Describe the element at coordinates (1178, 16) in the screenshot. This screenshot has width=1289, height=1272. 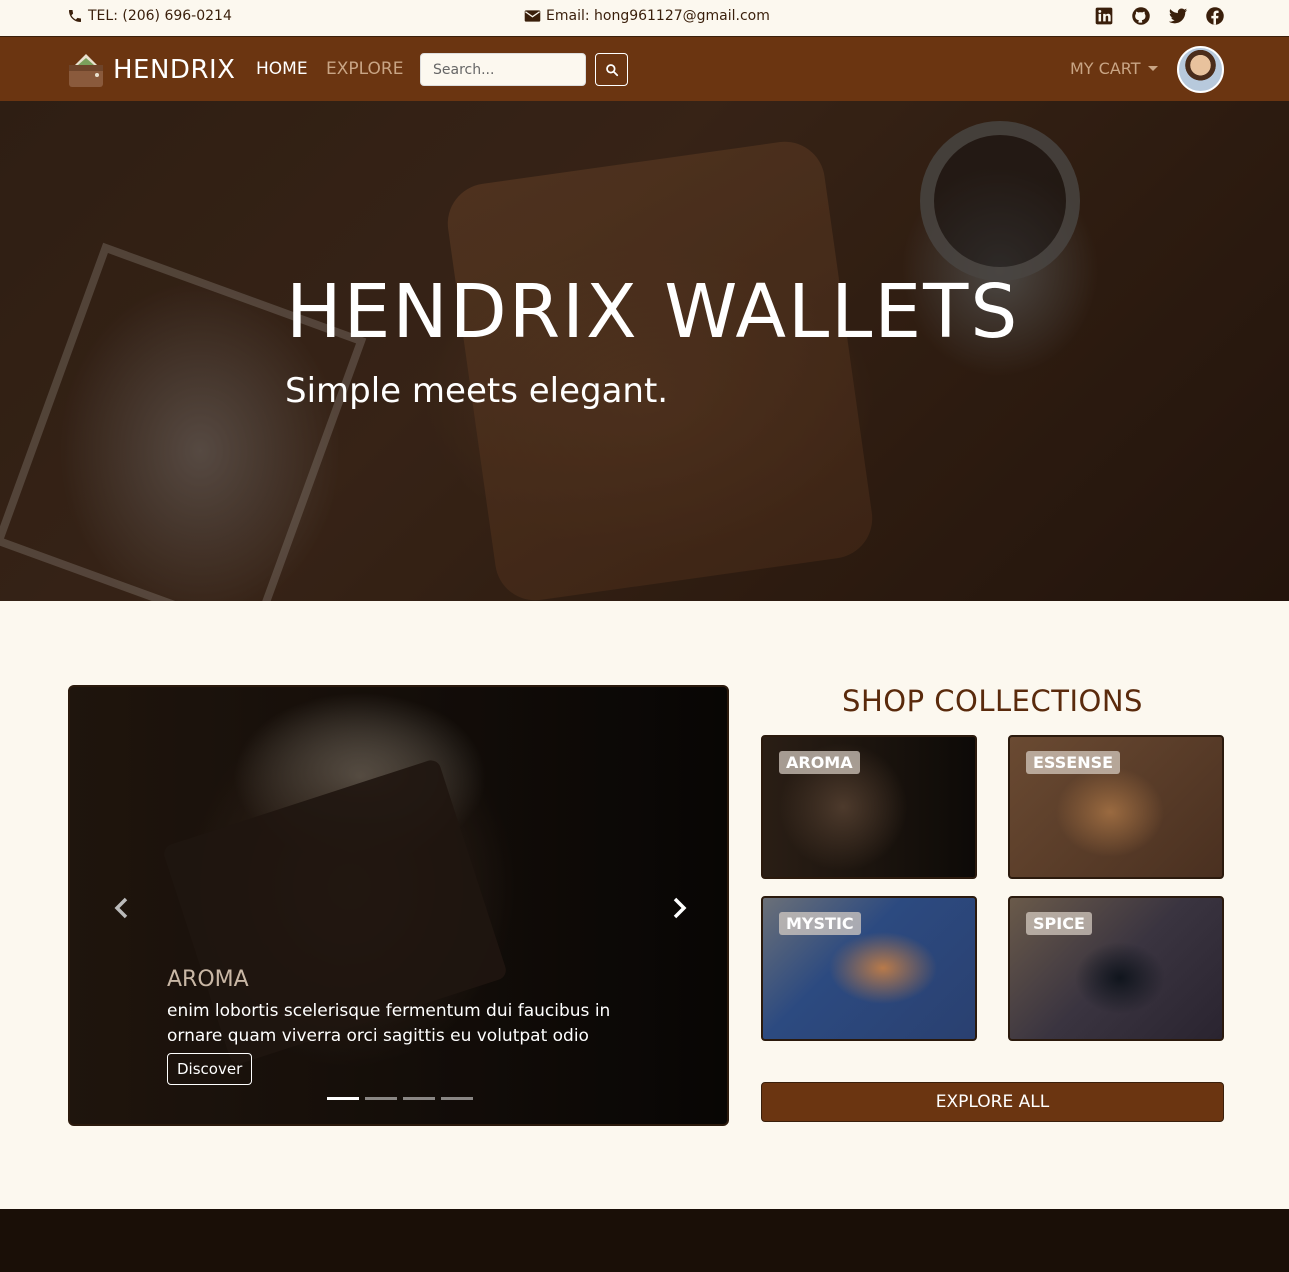
I see `twitter-icon` at that location.